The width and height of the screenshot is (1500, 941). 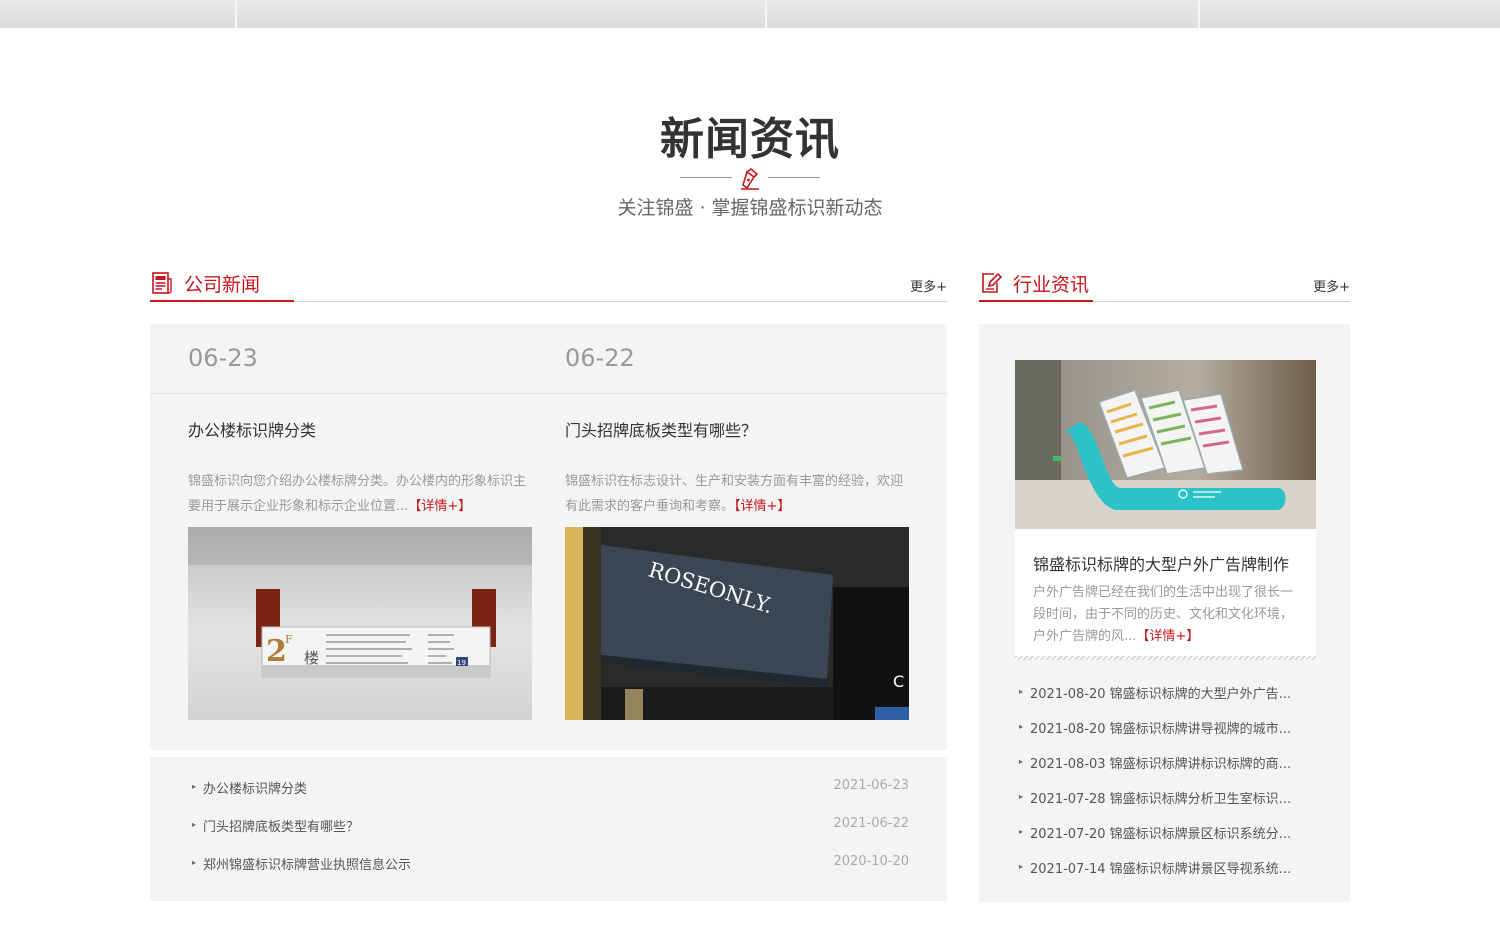 I want to click on pen-nib-icon, so click(x=750, y=179).